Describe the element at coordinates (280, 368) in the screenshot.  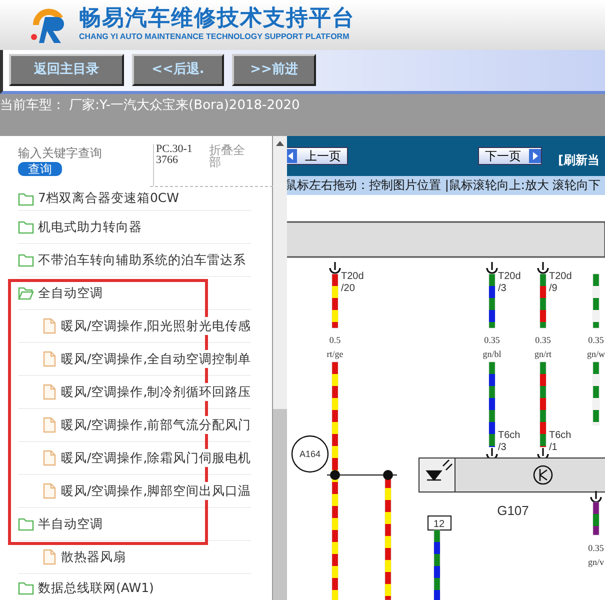
I see `scrollbar` at that location.